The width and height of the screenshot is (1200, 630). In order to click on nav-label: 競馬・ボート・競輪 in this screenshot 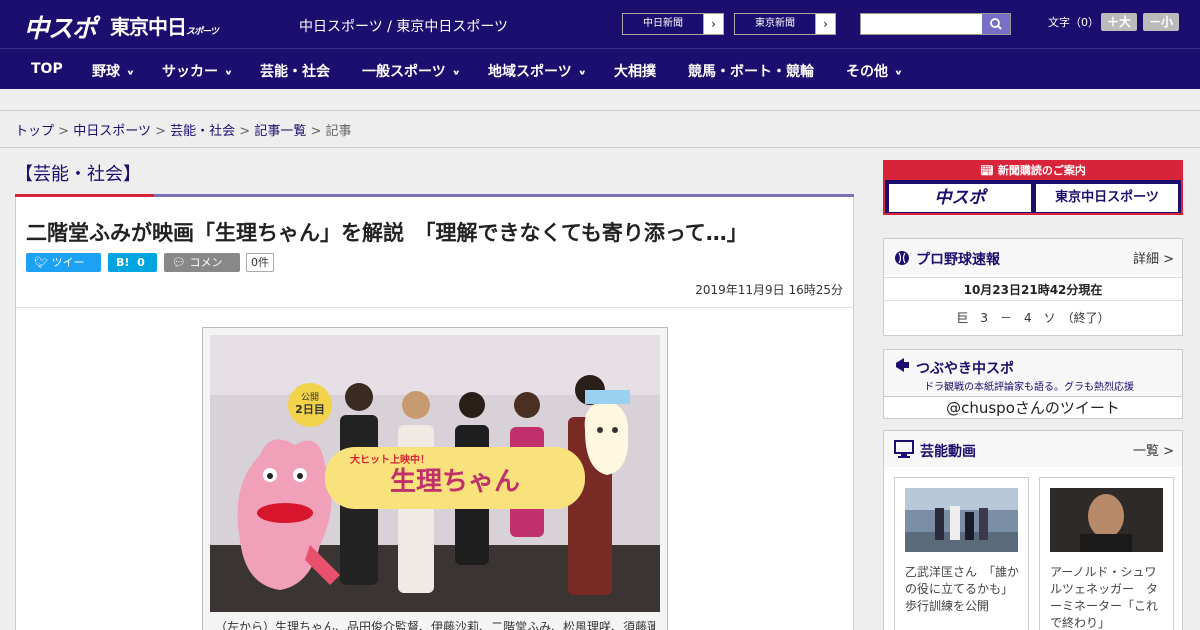, I will do `click(751, 72)`.